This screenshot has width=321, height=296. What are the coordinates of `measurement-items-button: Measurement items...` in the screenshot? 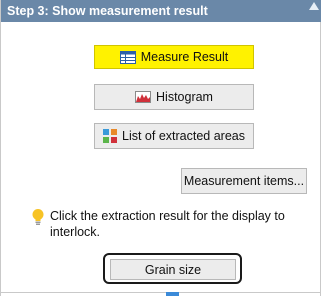 It's located at (244, 181).